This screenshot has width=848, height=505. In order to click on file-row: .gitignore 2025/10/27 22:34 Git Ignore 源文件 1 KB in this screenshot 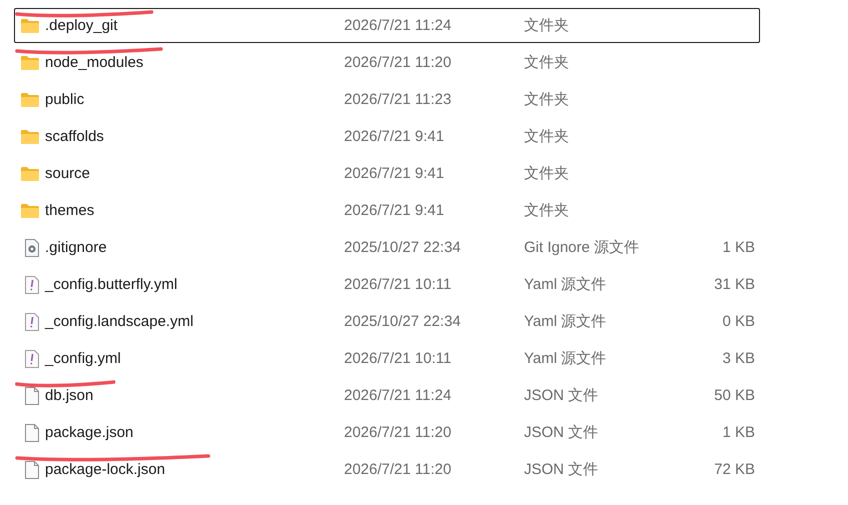, I will do `click(387, 247)`.